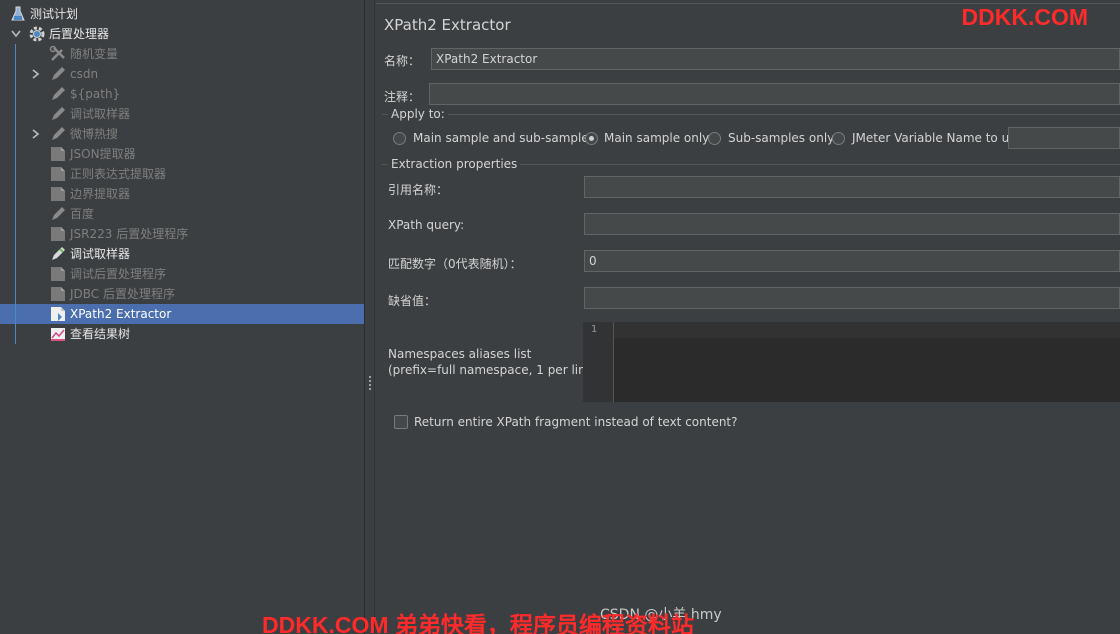  Describe the element at coordinates (399, 138) in the screenshot. I see `radio-main-and-sub-samples` at that location.